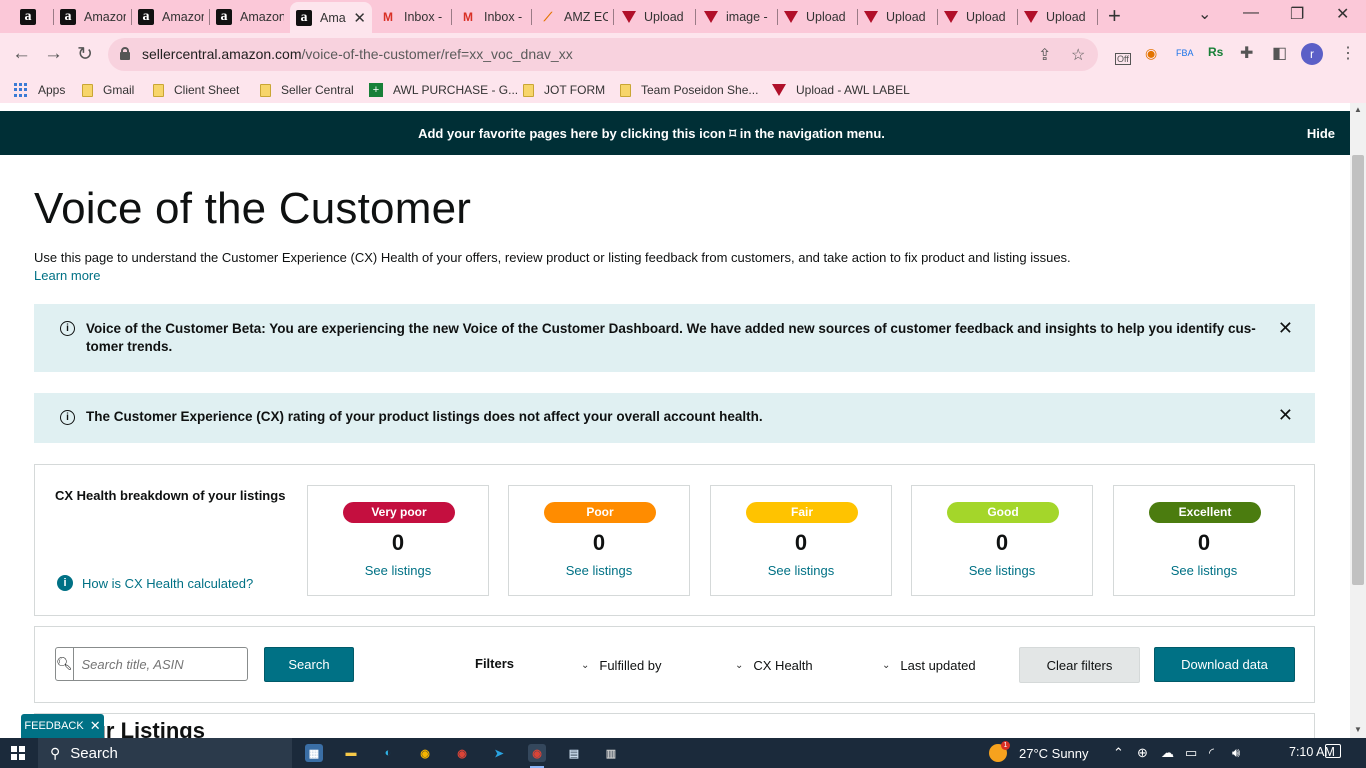 The image size is (1366, 768). Describe the element at coordinates (1333, 751) in the screenshot. I see `notification-icon` at that location.